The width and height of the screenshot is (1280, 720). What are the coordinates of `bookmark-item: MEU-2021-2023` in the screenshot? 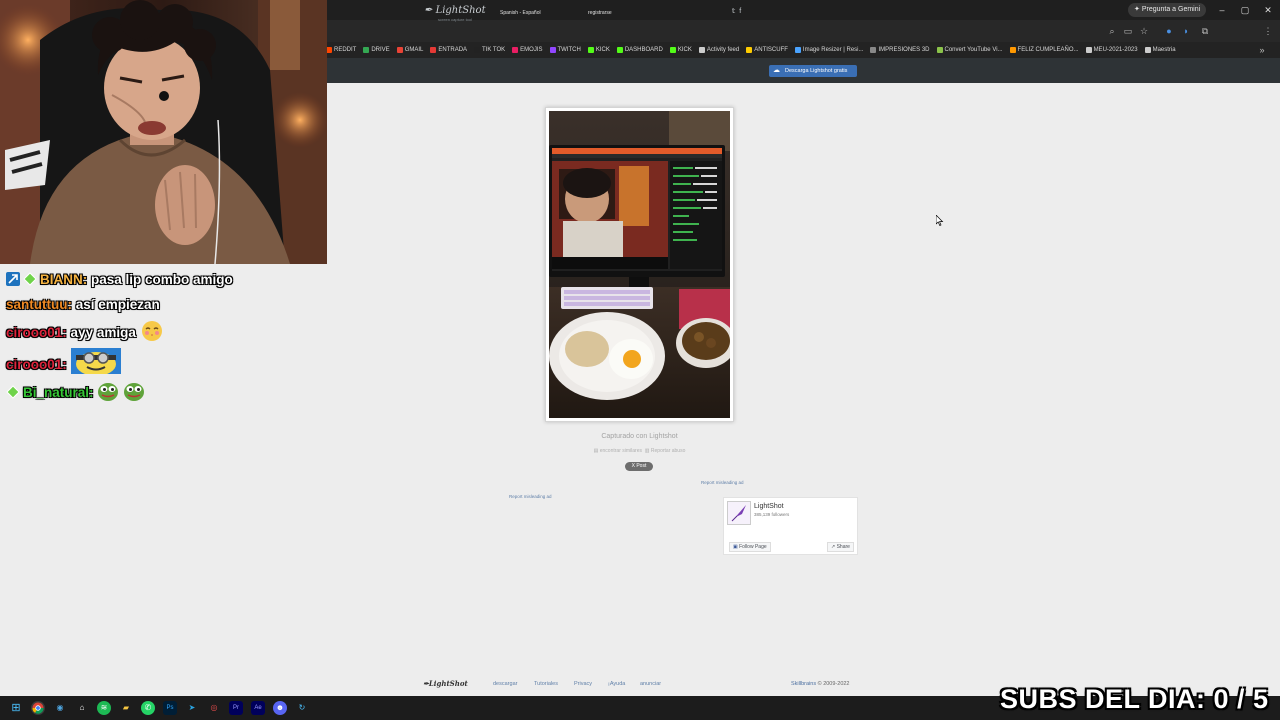 It's located at (1111, 50).